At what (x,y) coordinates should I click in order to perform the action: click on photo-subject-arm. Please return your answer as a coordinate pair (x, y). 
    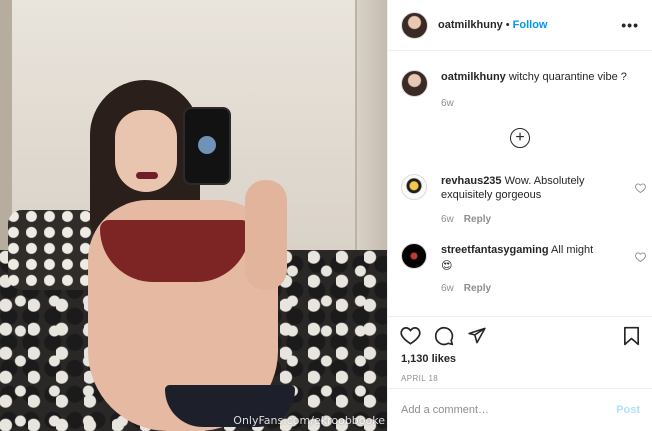
    Looking at the image, I should click on (266, 235).